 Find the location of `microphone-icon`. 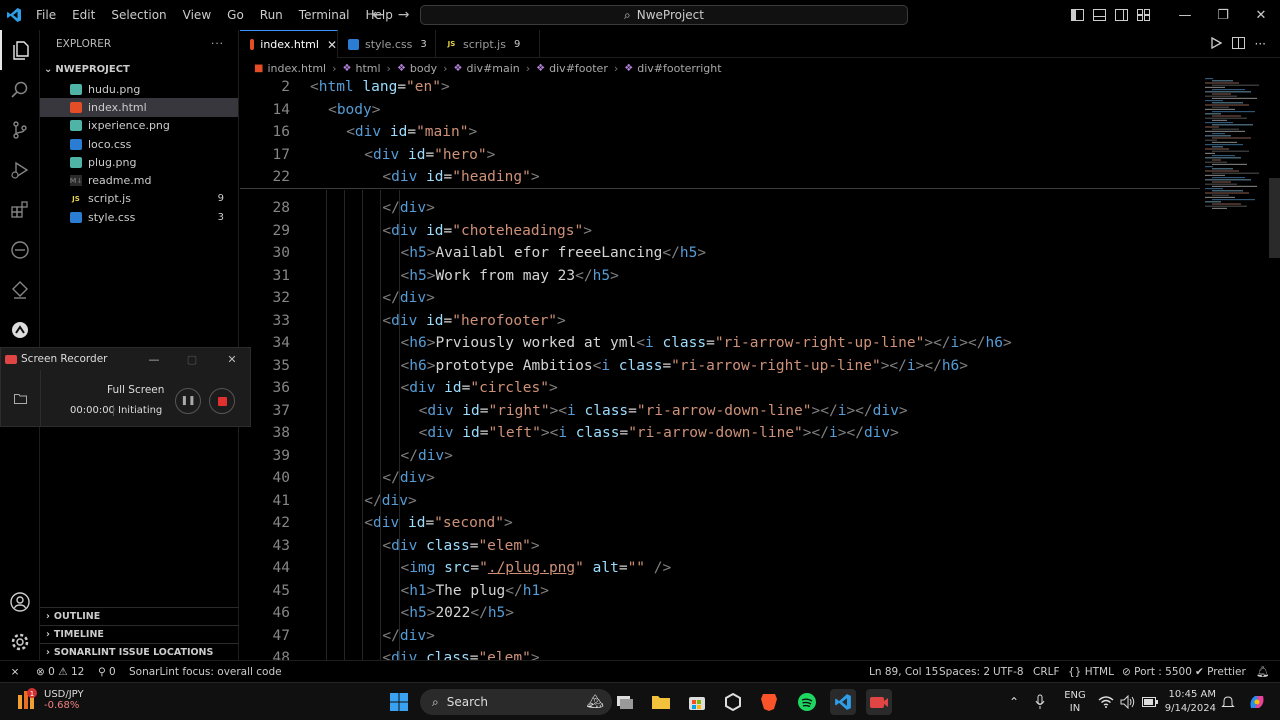

microphone-icon is located at coordinates (1040, 701).